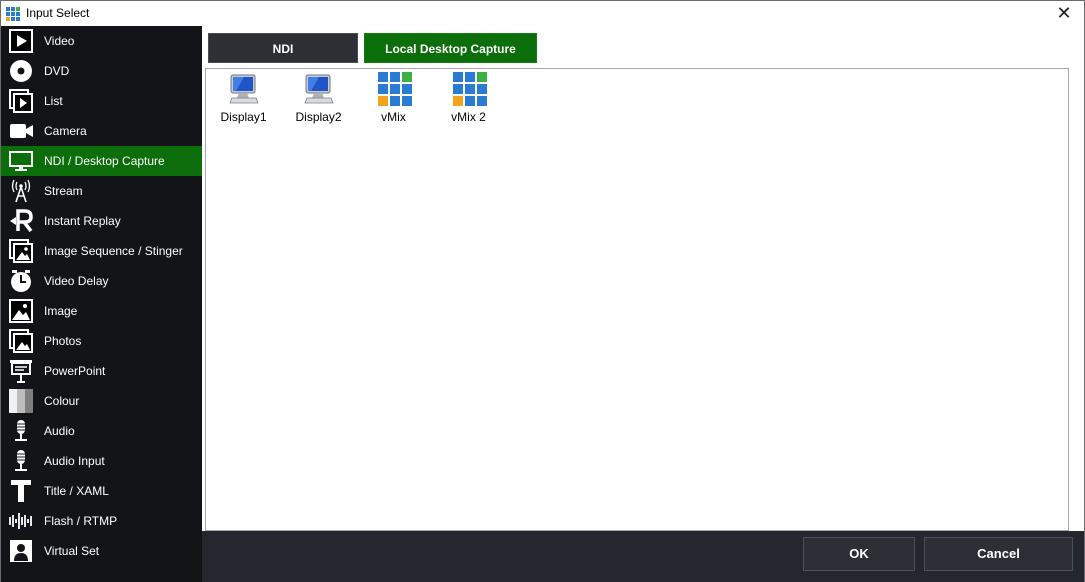 The image size is (1085, 582). I want to click on sidebar-item-image: Image, so click(101, 311).